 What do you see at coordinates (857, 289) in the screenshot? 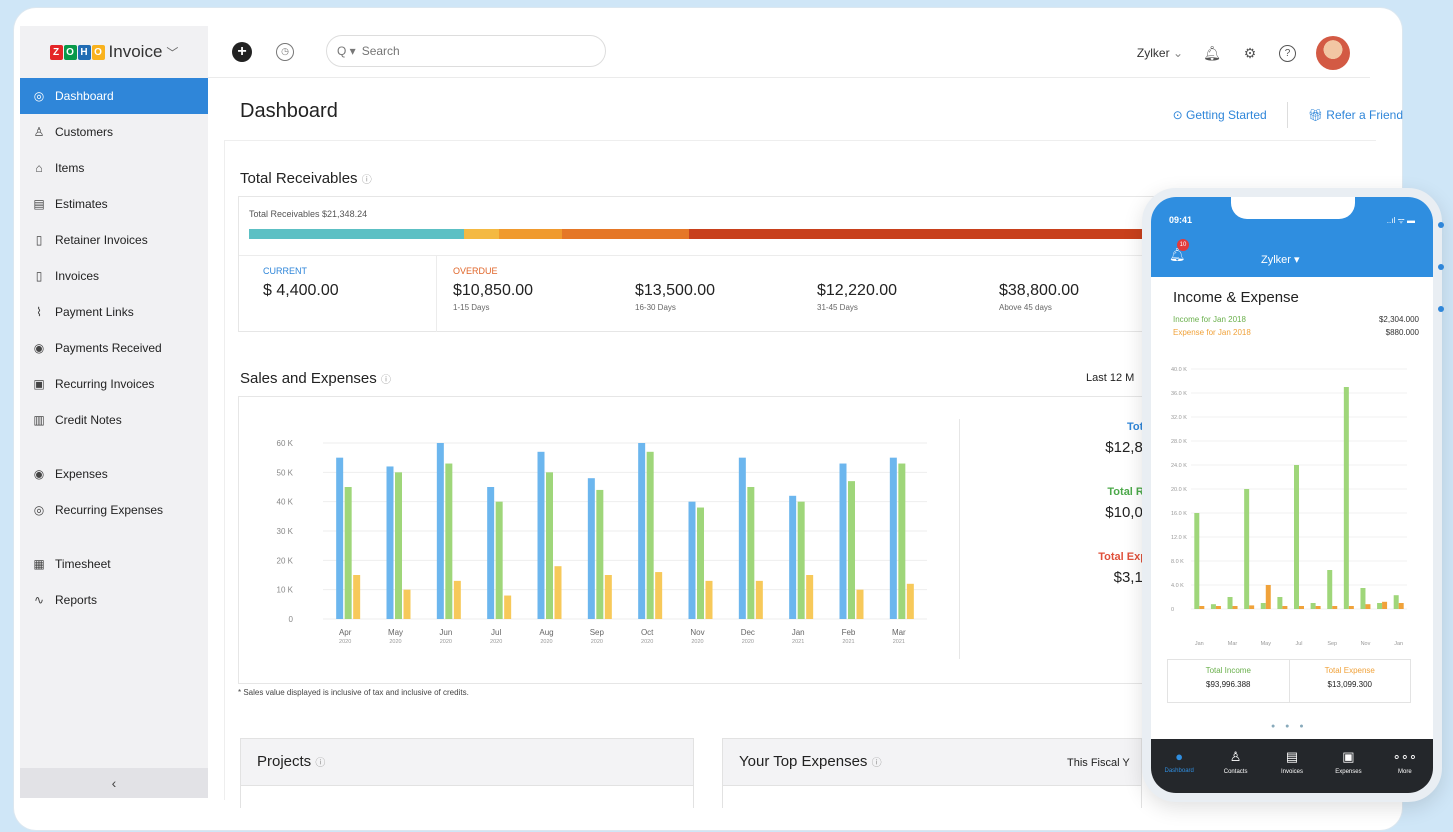
I see `overdue-cell-3: $12,220.00 31-45 Days` at bounding box center [857, 289].